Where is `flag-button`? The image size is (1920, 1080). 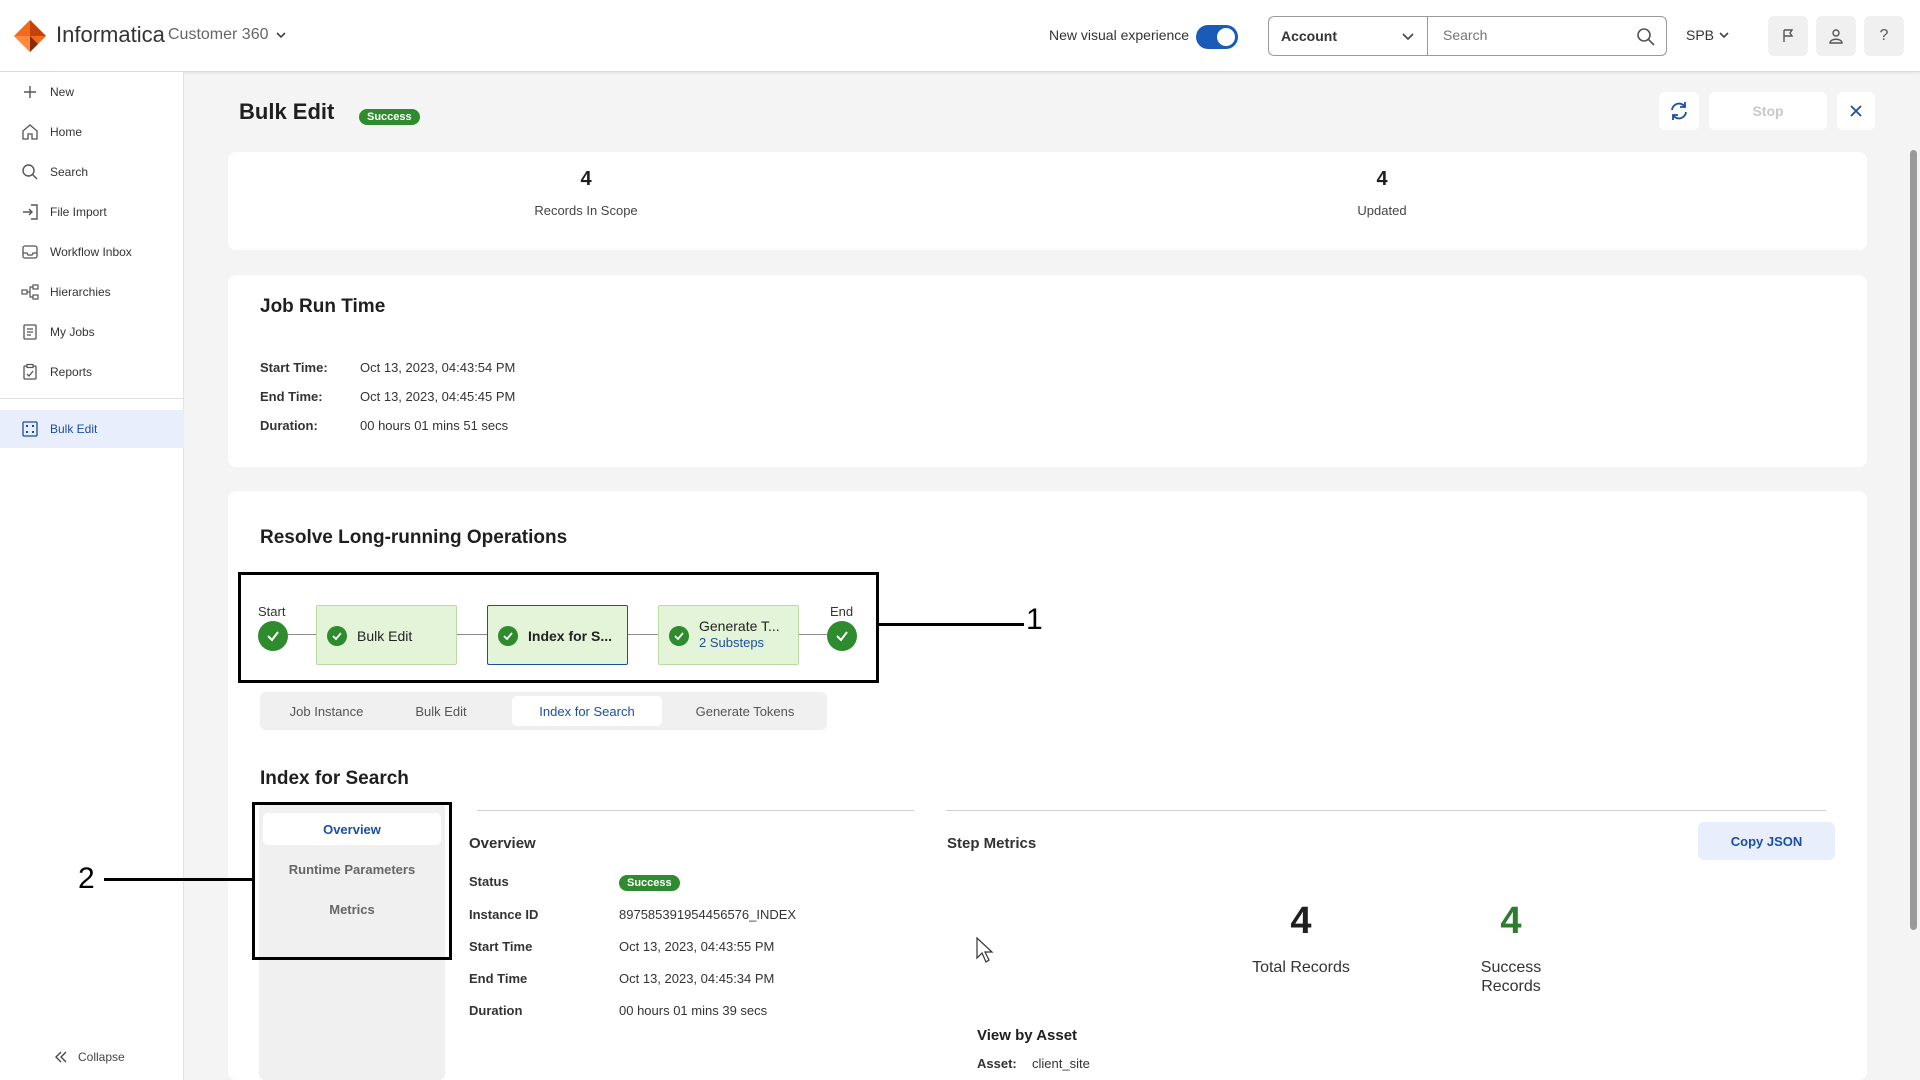
flag-button is located at coordinates (1788, 36).